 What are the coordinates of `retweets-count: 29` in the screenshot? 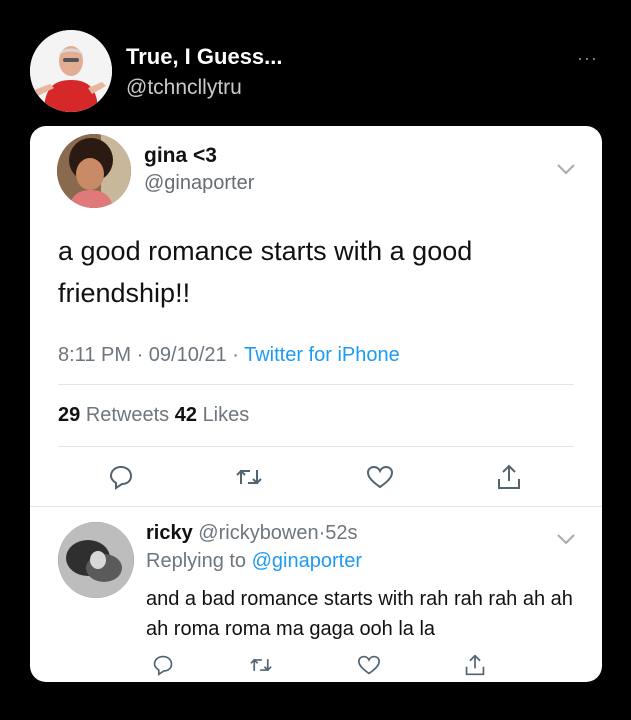 It's located at (69, 415).